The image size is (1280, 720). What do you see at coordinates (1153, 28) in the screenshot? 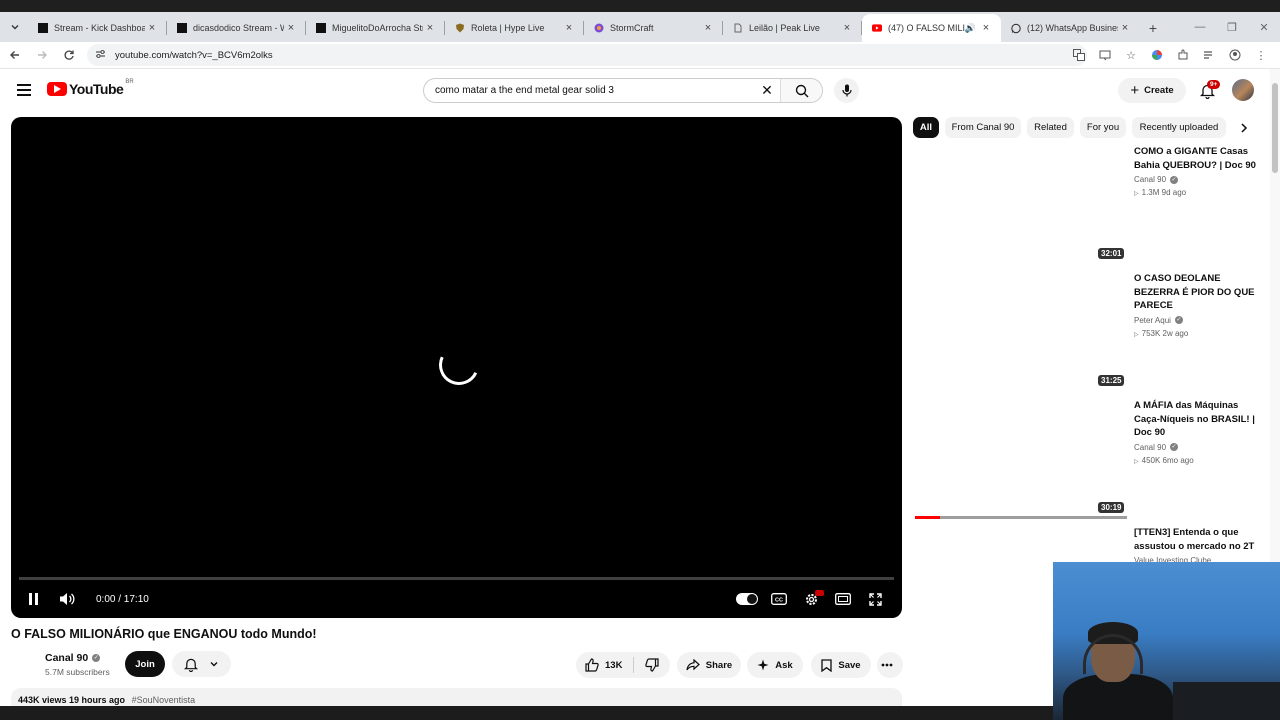
I see `new-tab-button: +` at bounding box center [1153, 28].